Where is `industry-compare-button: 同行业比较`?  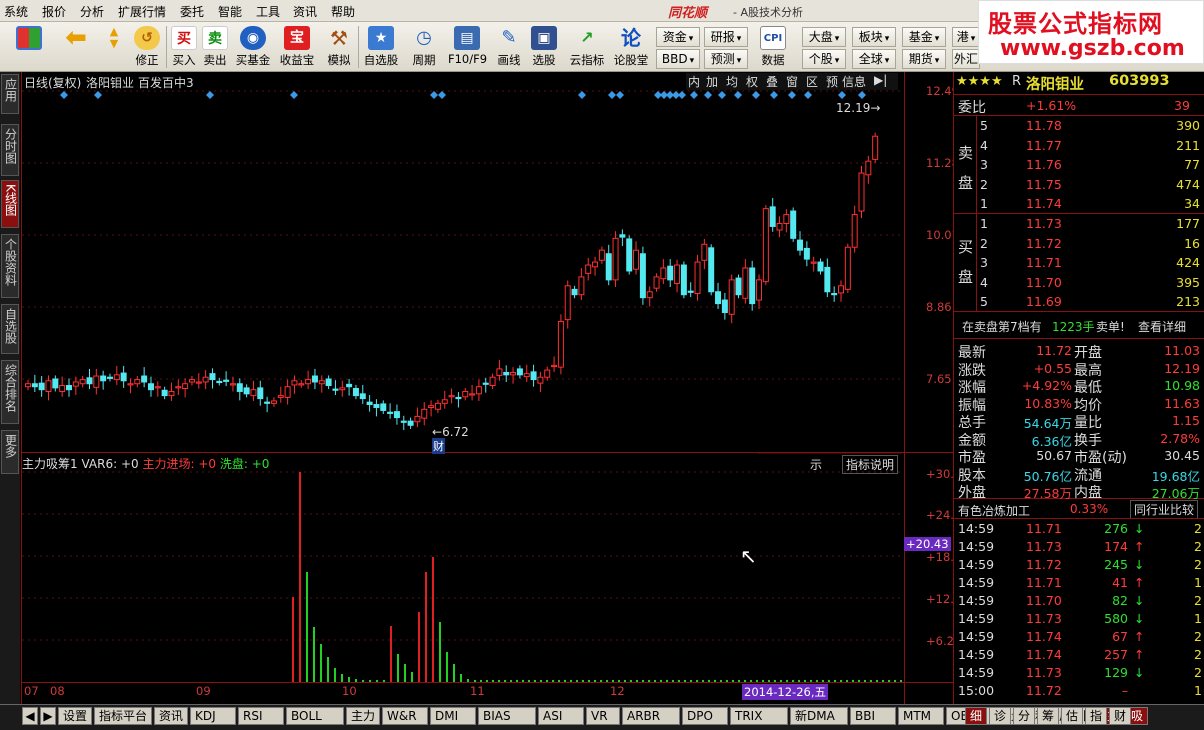 industry-compare-button: 同行业比较 is located at coordinates (1164, 509).